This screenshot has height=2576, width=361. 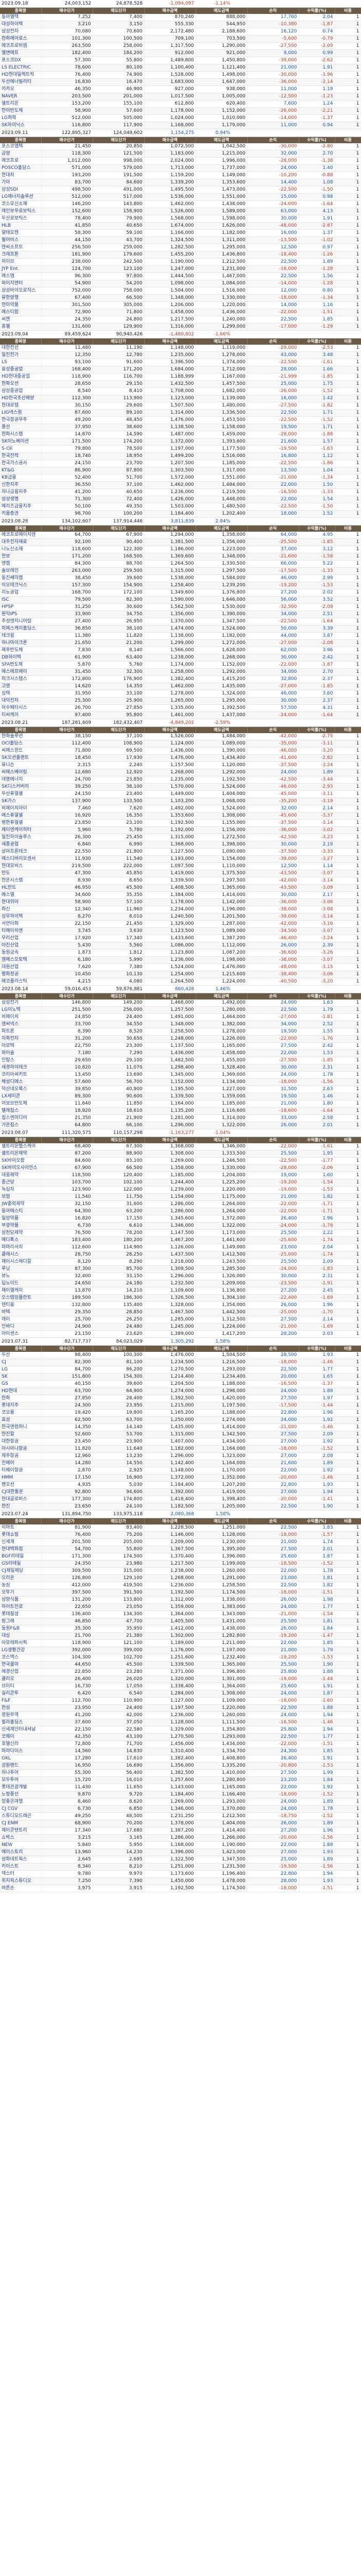 I want to click on stock-name-link: 코리아써키트, so click(x=21, y=1075).